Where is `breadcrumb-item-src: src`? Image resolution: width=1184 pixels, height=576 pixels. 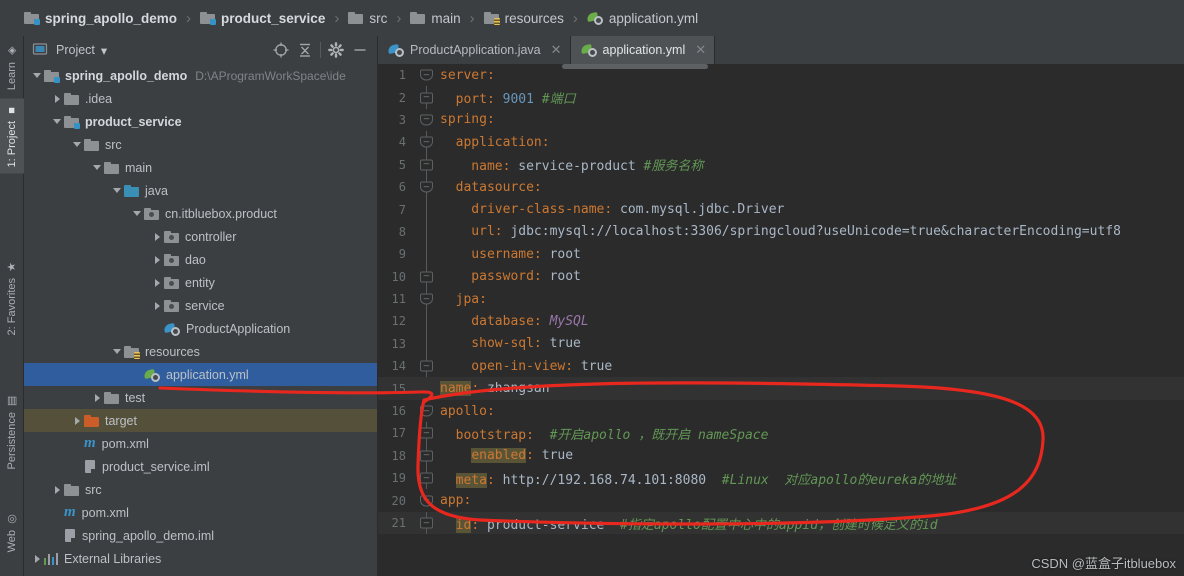
breadcrumb-item-src: src is located at coordinates (367, 18).